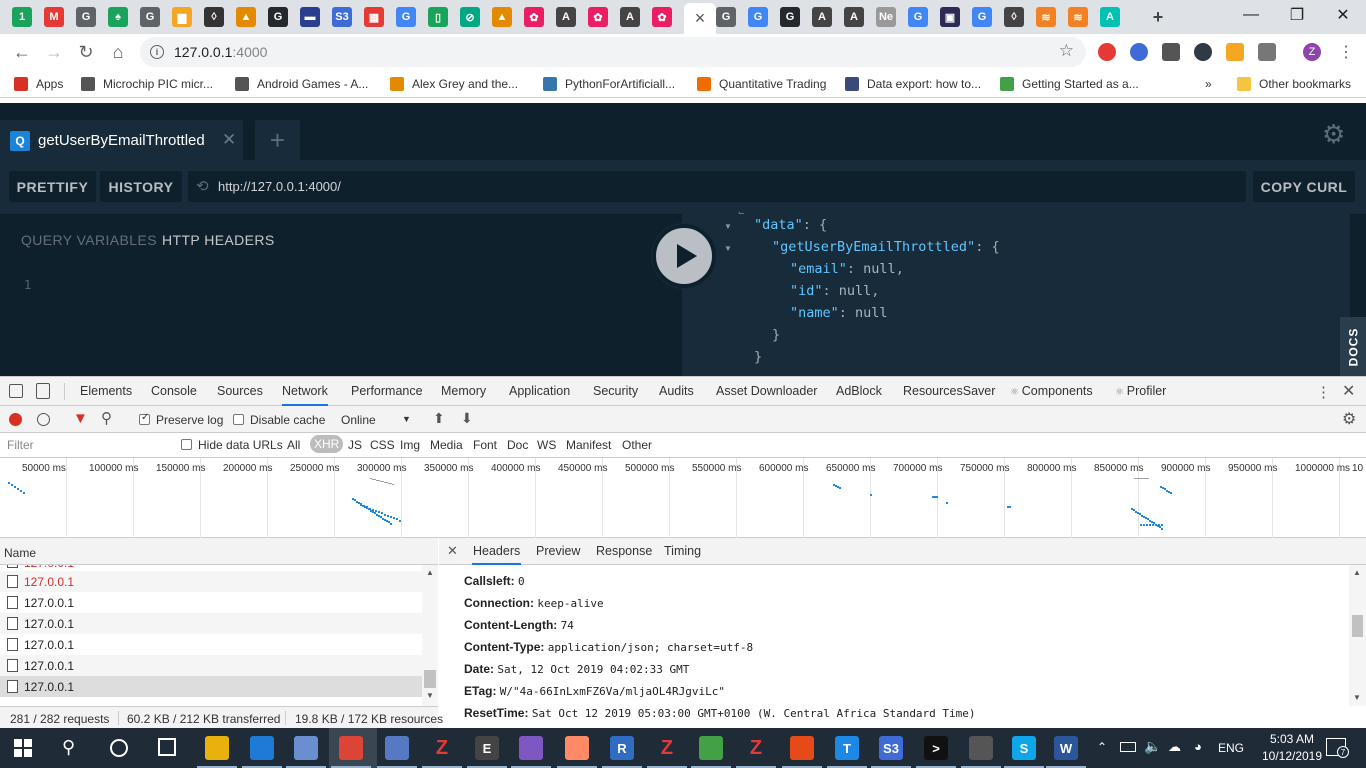 This screenshot has height=768, width=1366. I want to click on tab-profiler: ⚛ Profiler, so click(1140, 391).